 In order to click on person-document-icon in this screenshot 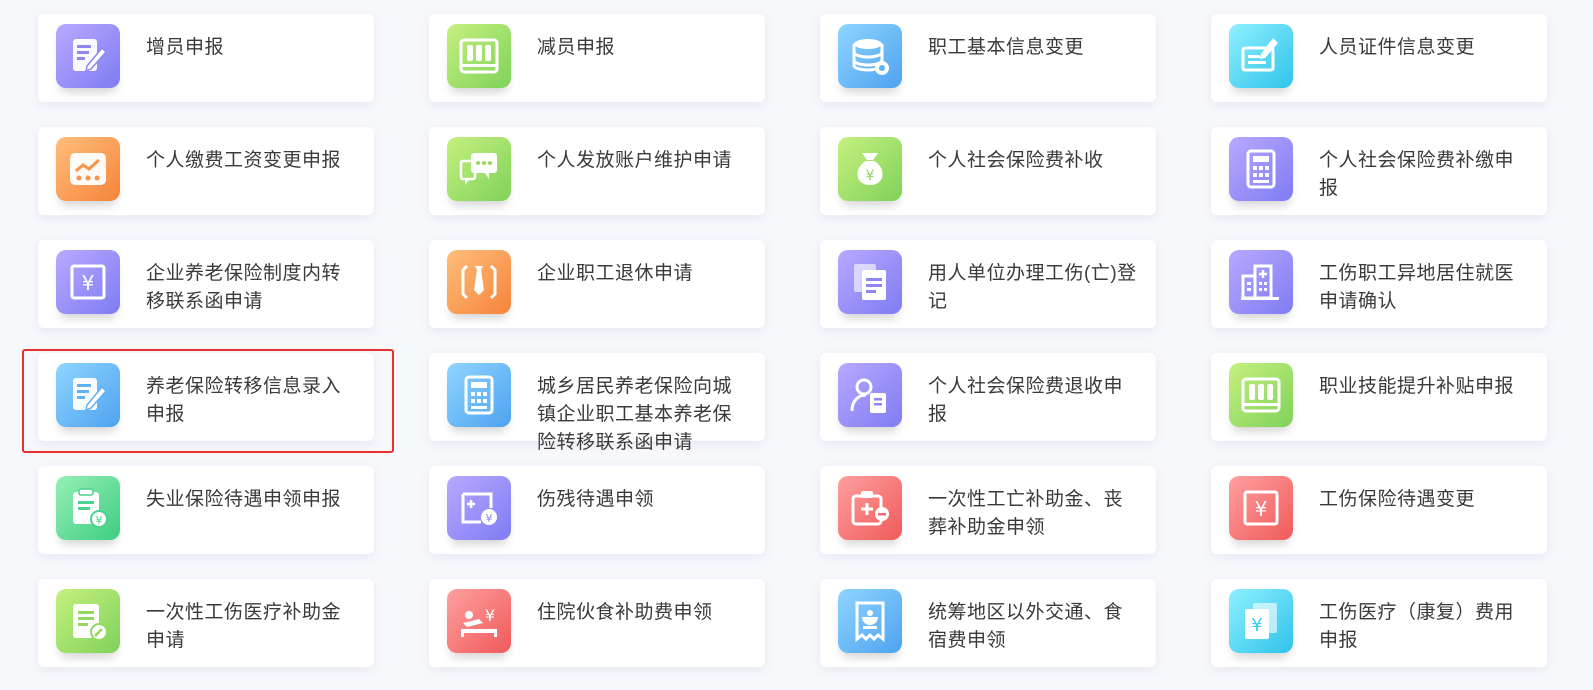, I will do `click(870, 395)`.